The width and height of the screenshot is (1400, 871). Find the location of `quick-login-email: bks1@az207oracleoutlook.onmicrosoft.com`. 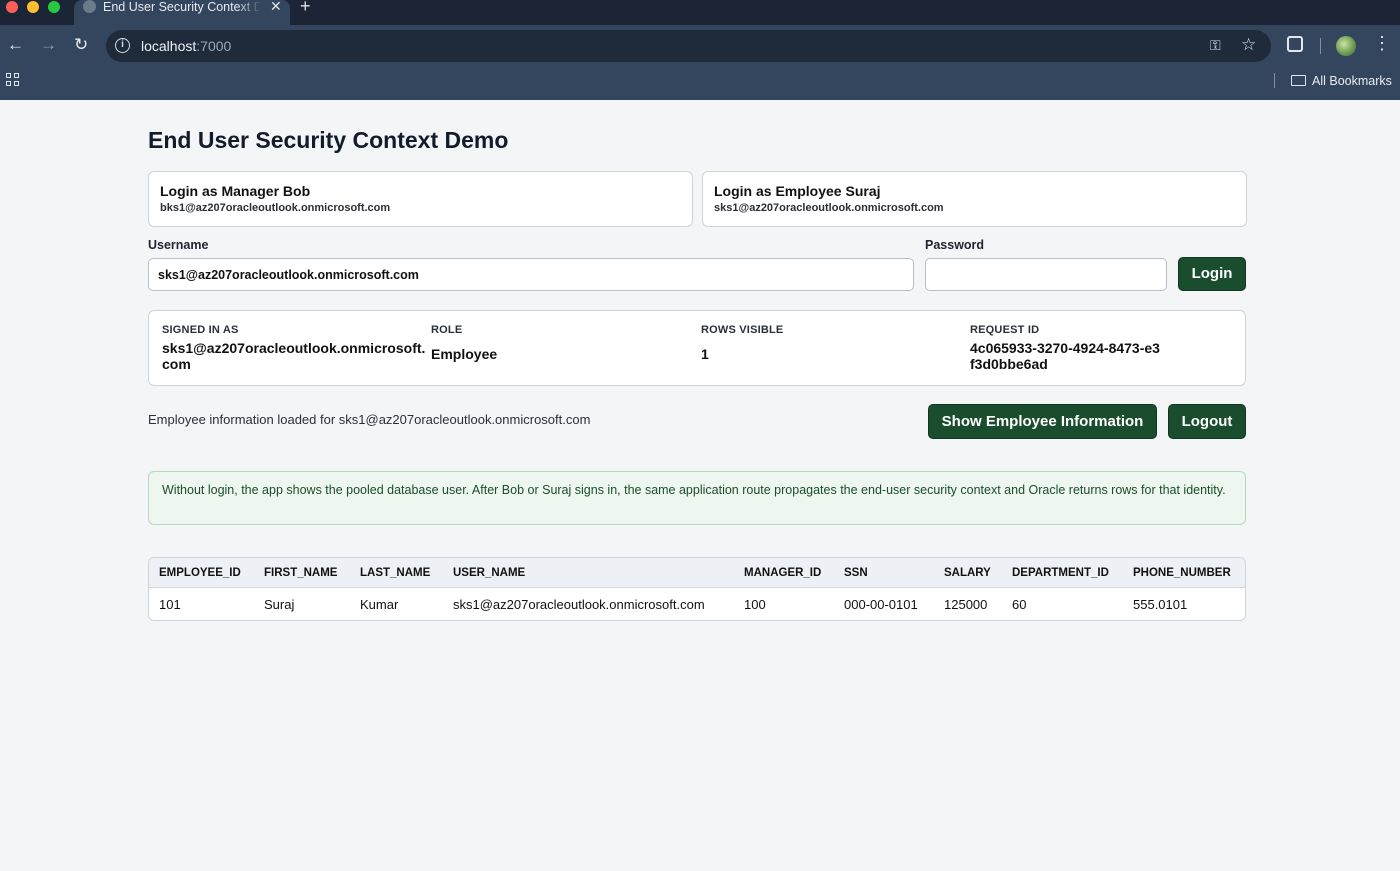

quick-login-email: bks1@az207oracleoutlook.onmicrosoft.com is located at coordinates (275, 208).